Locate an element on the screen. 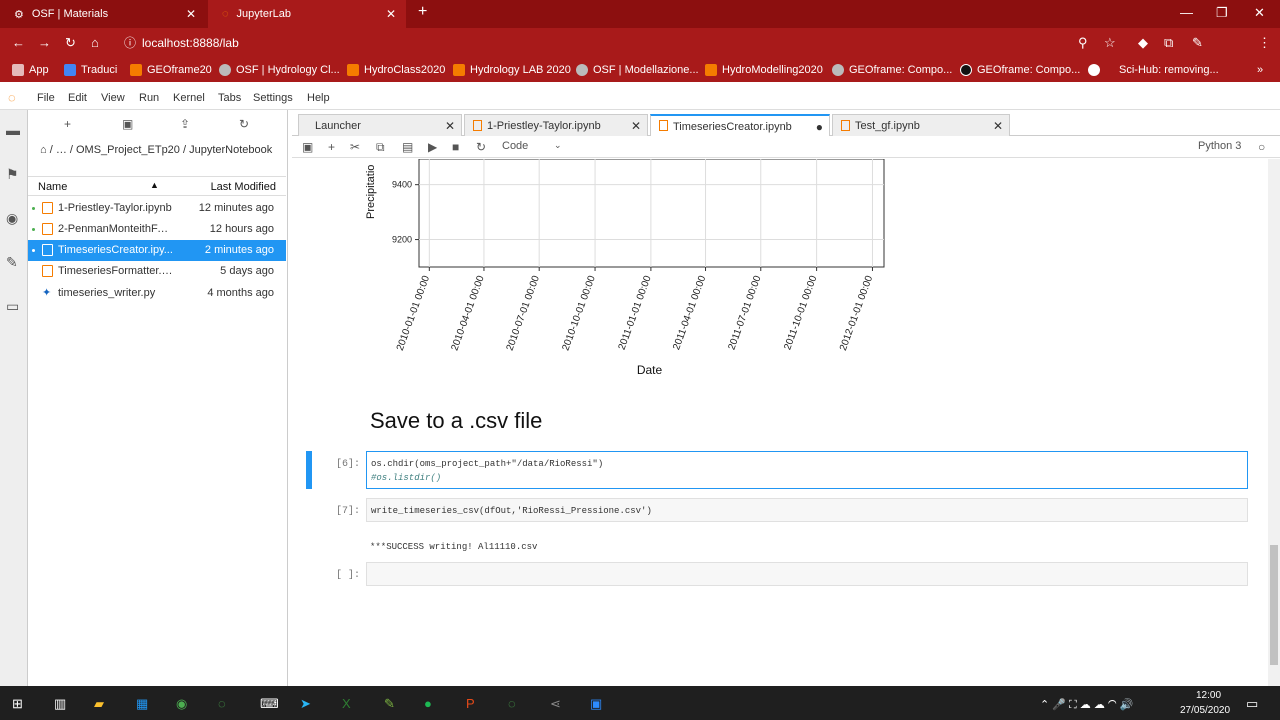 The image size is (1280, 720). minimize-button: — is located at coordinates (1186, 12).